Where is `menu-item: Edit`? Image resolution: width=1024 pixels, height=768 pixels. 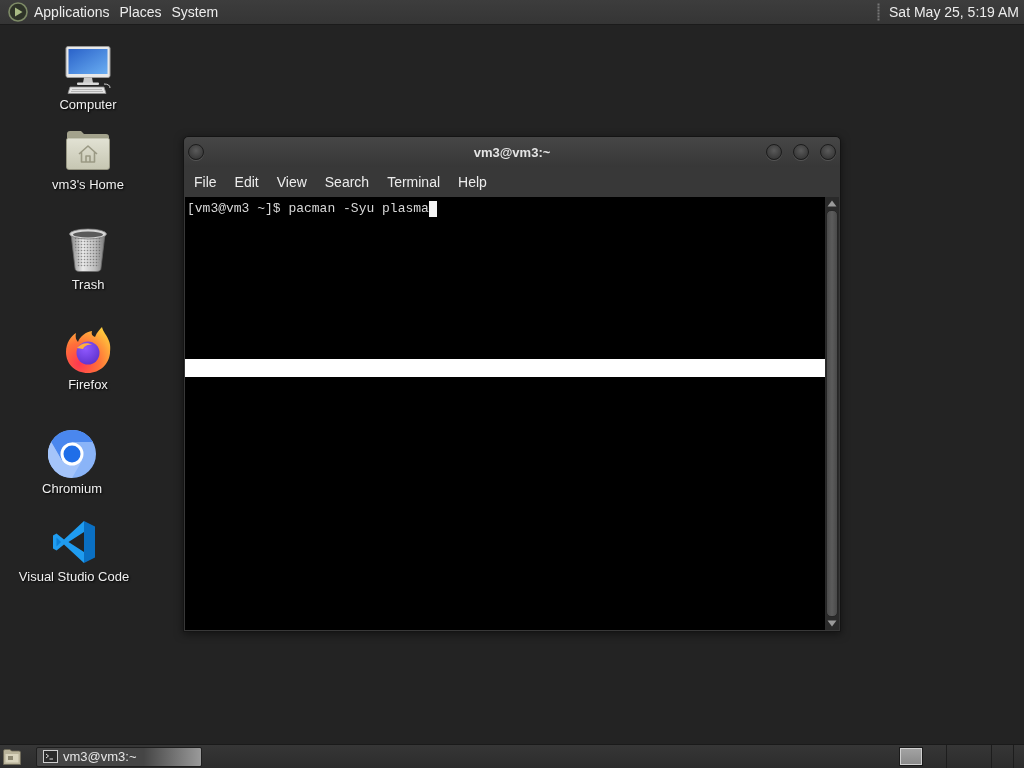 menu-item: Edit is located at coordinates (246, 182).